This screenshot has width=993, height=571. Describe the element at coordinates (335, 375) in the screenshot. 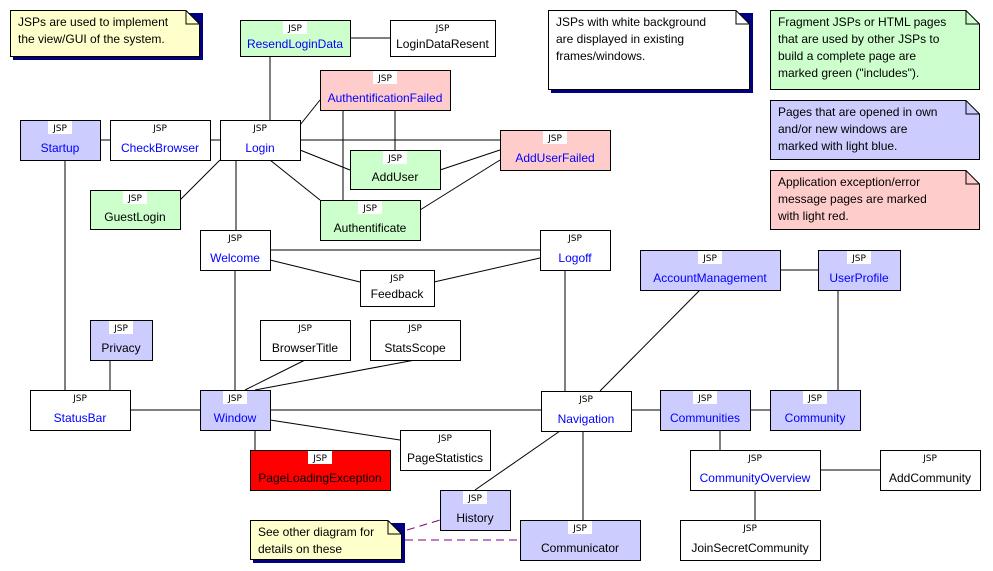

I see `edge-StatsScope-Window` at that location.